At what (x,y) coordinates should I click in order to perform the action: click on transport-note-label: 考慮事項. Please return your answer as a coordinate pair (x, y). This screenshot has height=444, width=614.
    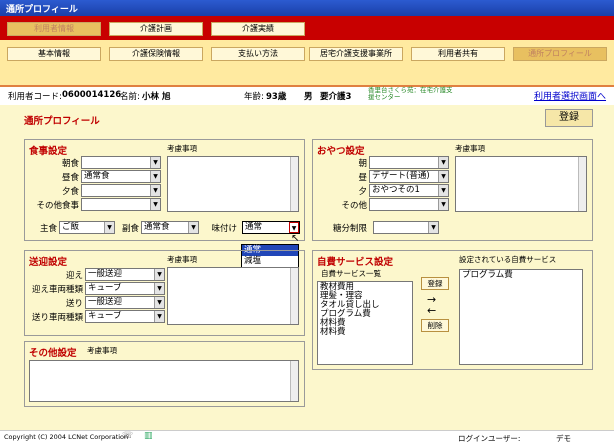
    Looking at the image, I should click on (182, 259).